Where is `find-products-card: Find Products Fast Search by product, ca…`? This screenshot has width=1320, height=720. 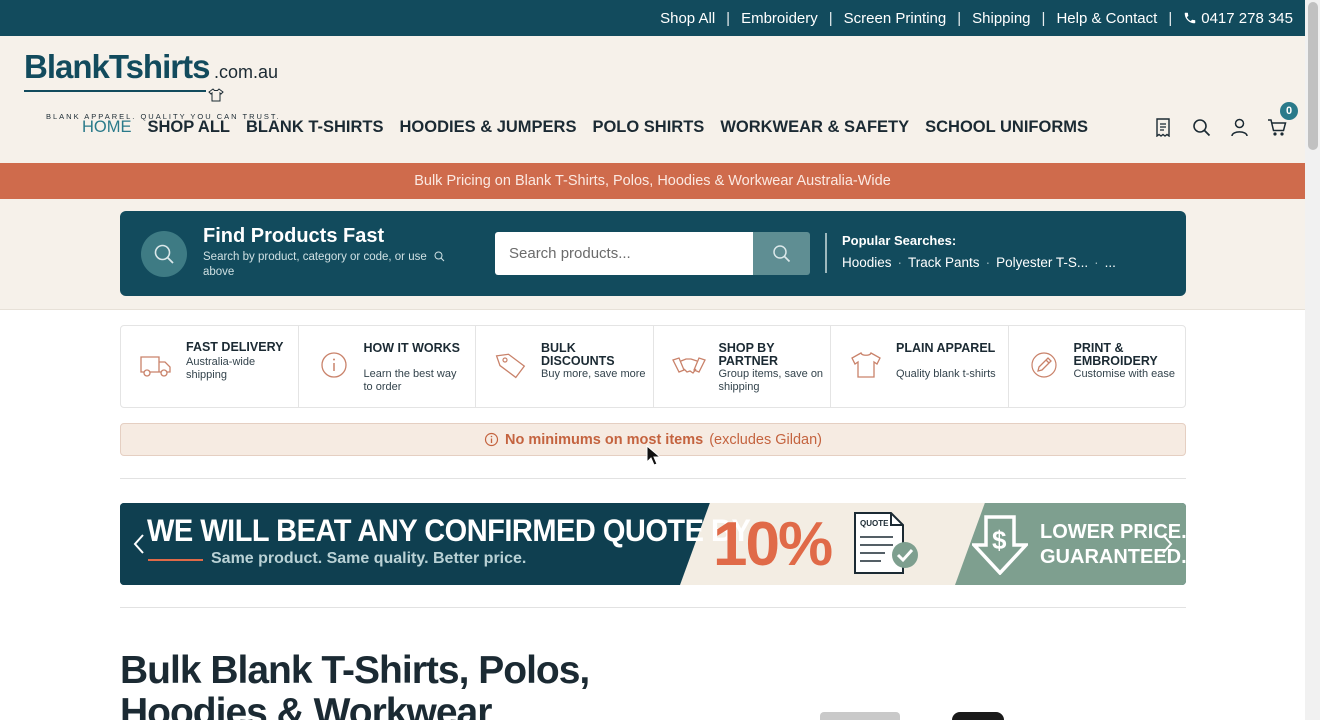
find-products-card: Find Products Fast Search by product, ca… is located at coordinates (653, 253).